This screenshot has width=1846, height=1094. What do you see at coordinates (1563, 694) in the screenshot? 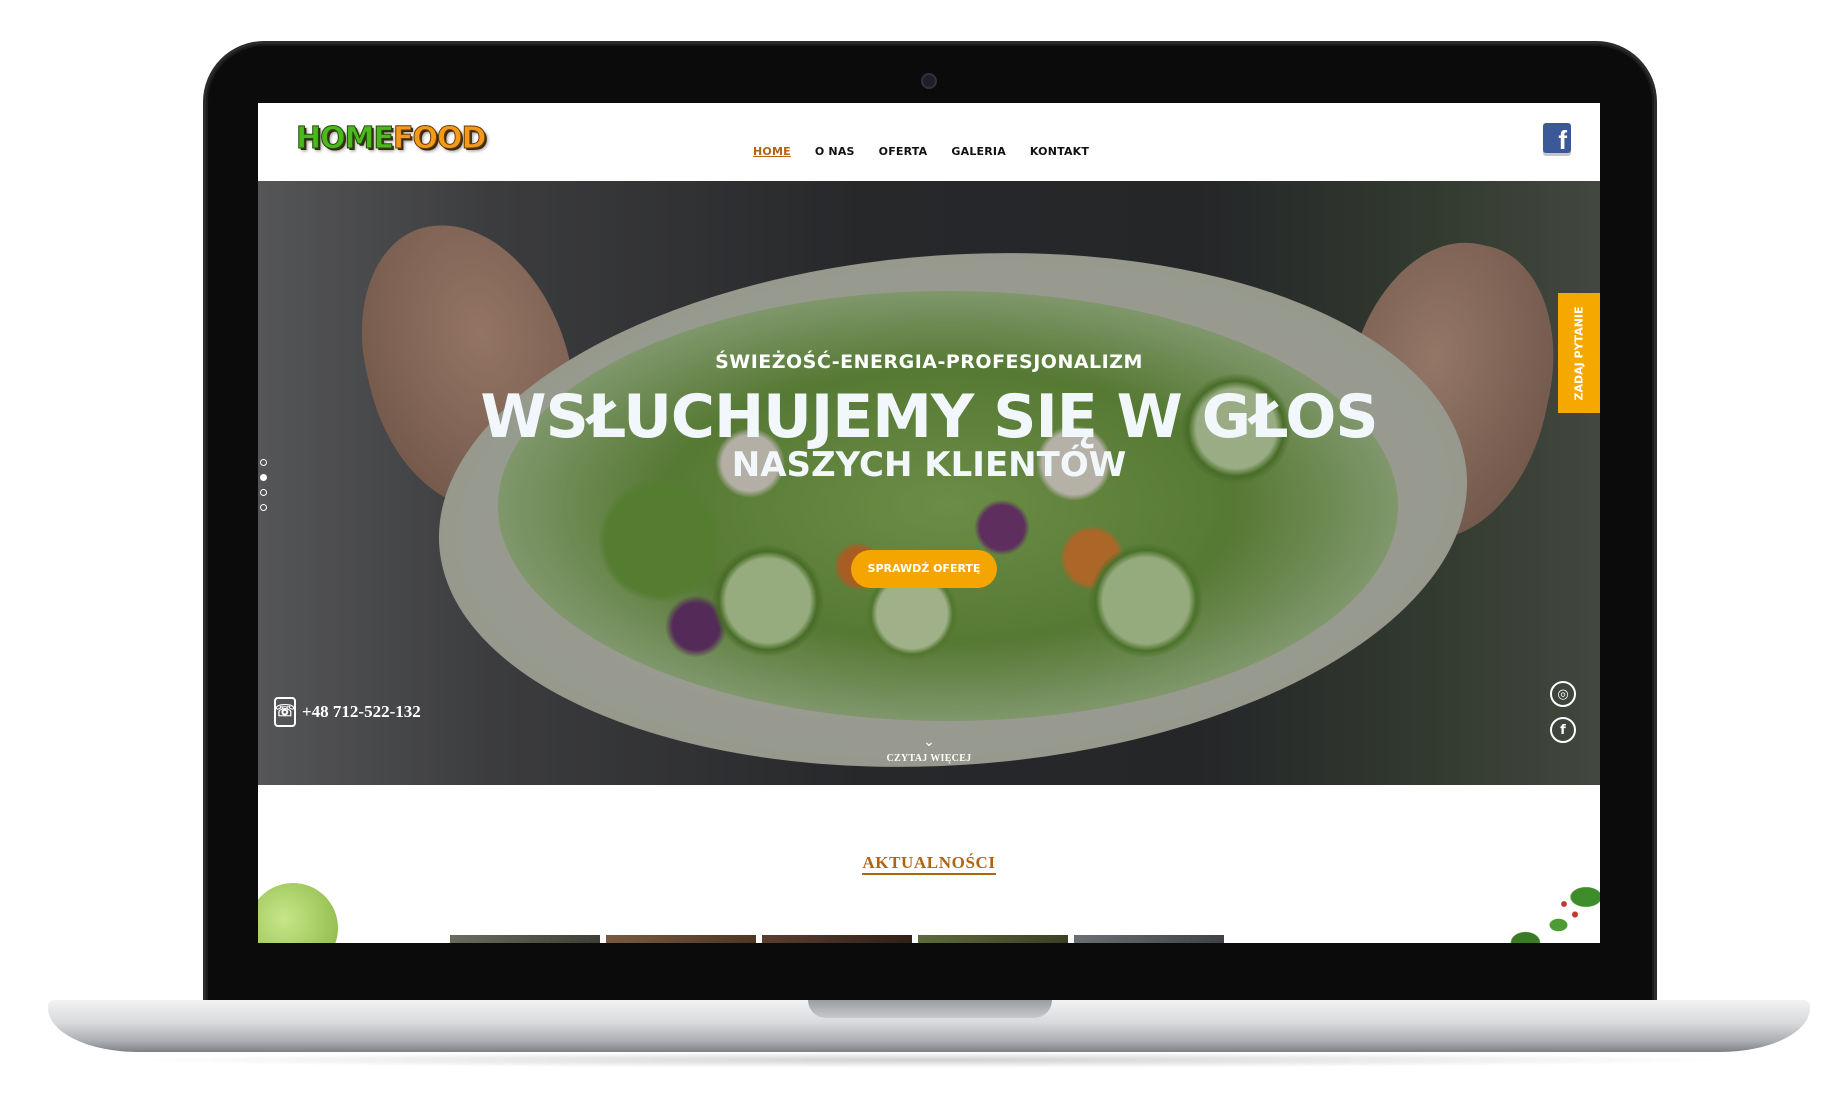
I see `instagram-icon: ◎` at bounding box center [1563, 694].